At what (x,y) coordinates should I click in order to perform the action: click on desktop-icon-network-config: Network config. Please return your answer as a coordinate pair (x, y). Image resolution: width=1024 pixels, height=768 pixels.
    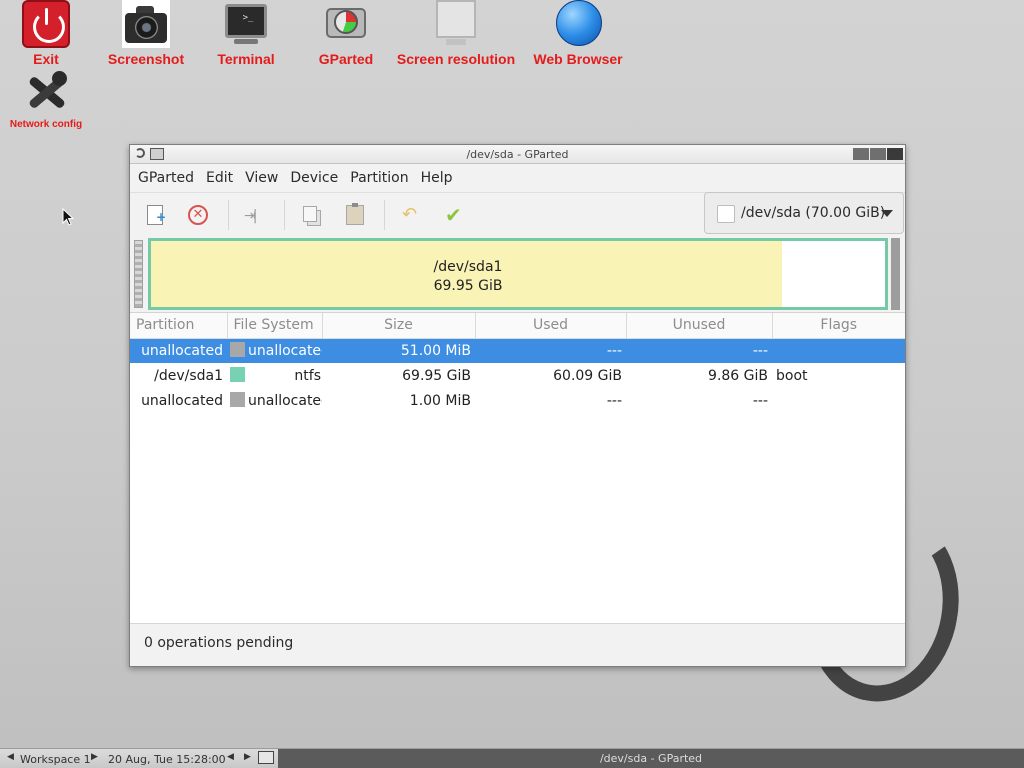
    Looking at the image, I should click on (46, 100).